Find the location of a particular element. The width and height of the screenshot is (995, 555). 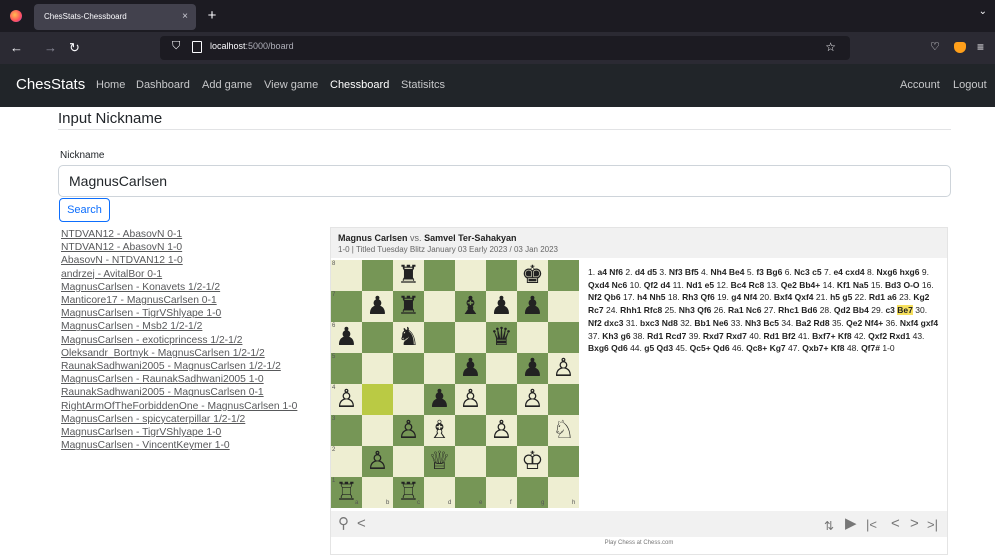

extension-fox-icon is located at coordinates (960, 47).